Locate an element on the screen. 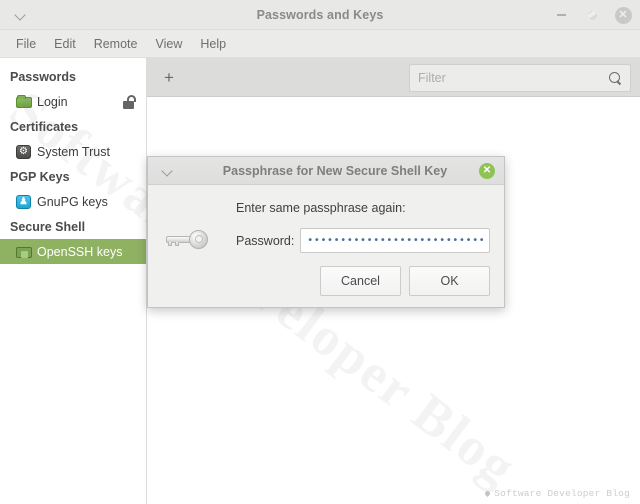  dialog-buttons: Cancel OK is located at coordinates (405, 281).